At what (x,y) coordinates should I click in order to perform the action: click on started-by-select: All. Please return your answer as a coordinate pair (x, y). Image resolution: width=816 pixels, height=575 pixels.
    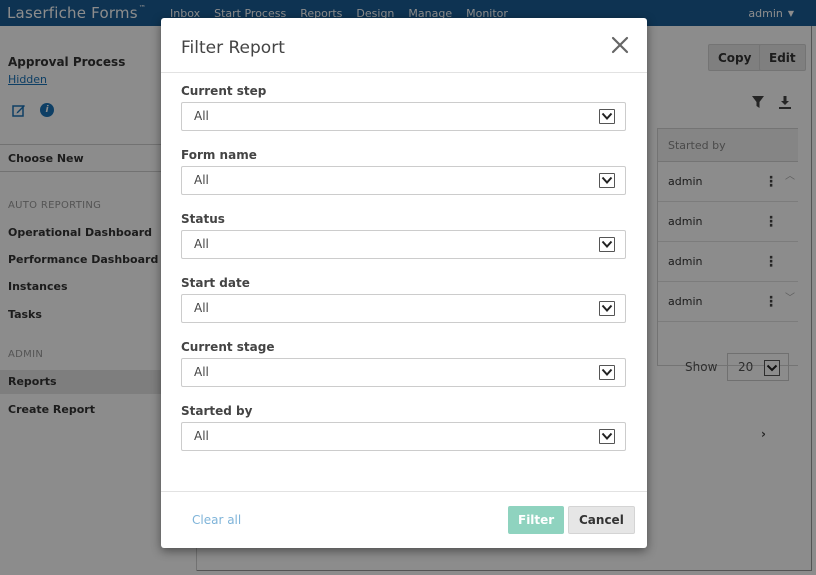
    Looking at the image, I should click on (403, 436).